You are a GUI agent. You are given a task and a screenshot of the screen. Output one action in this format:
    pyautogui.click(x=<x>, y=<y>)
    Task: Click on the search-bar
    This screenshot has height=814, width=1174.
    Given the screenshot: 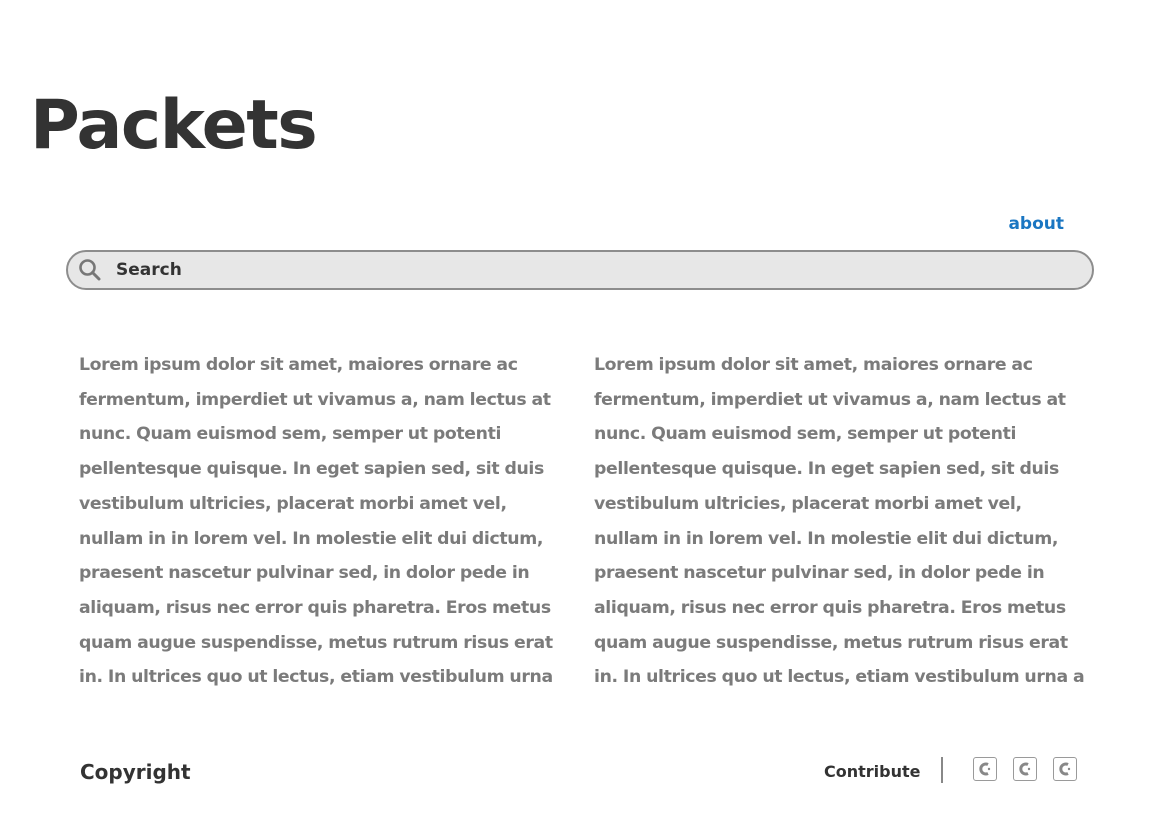 What is the action you would take?
    pyautogui.click(x=580, y=270)
    